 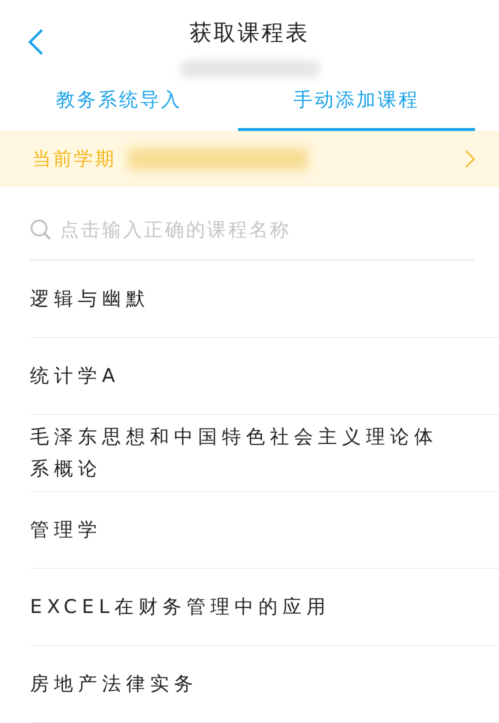 I want to click on course-item: EXCEL在财务管理中的应用, so click(x=264, y=607).